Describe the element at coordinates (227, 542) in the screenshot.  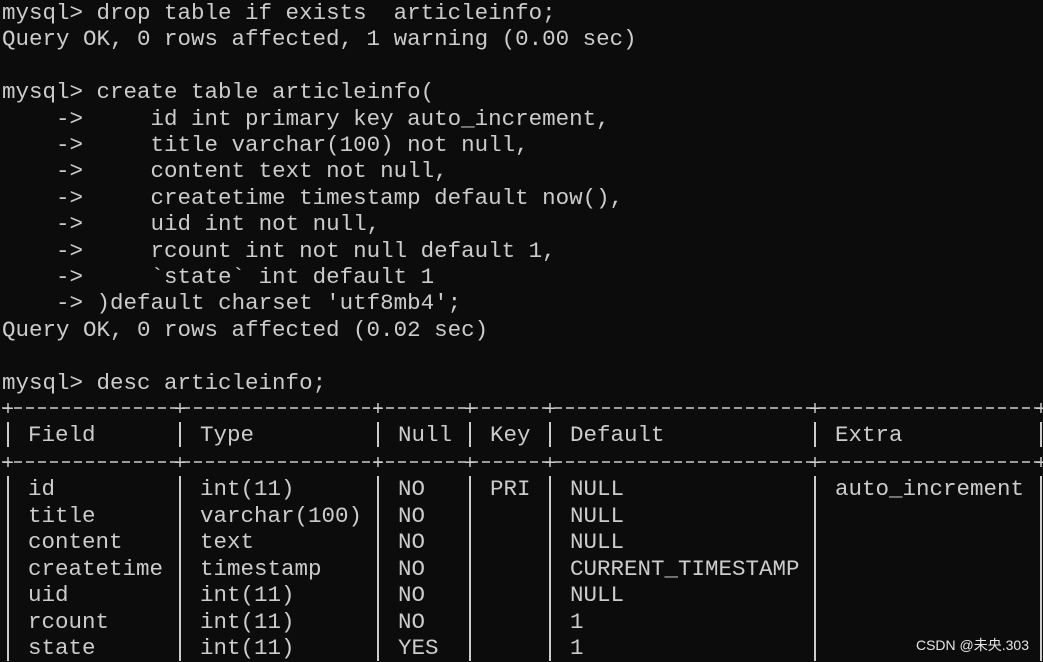
I see `table-cell: text` at that location.